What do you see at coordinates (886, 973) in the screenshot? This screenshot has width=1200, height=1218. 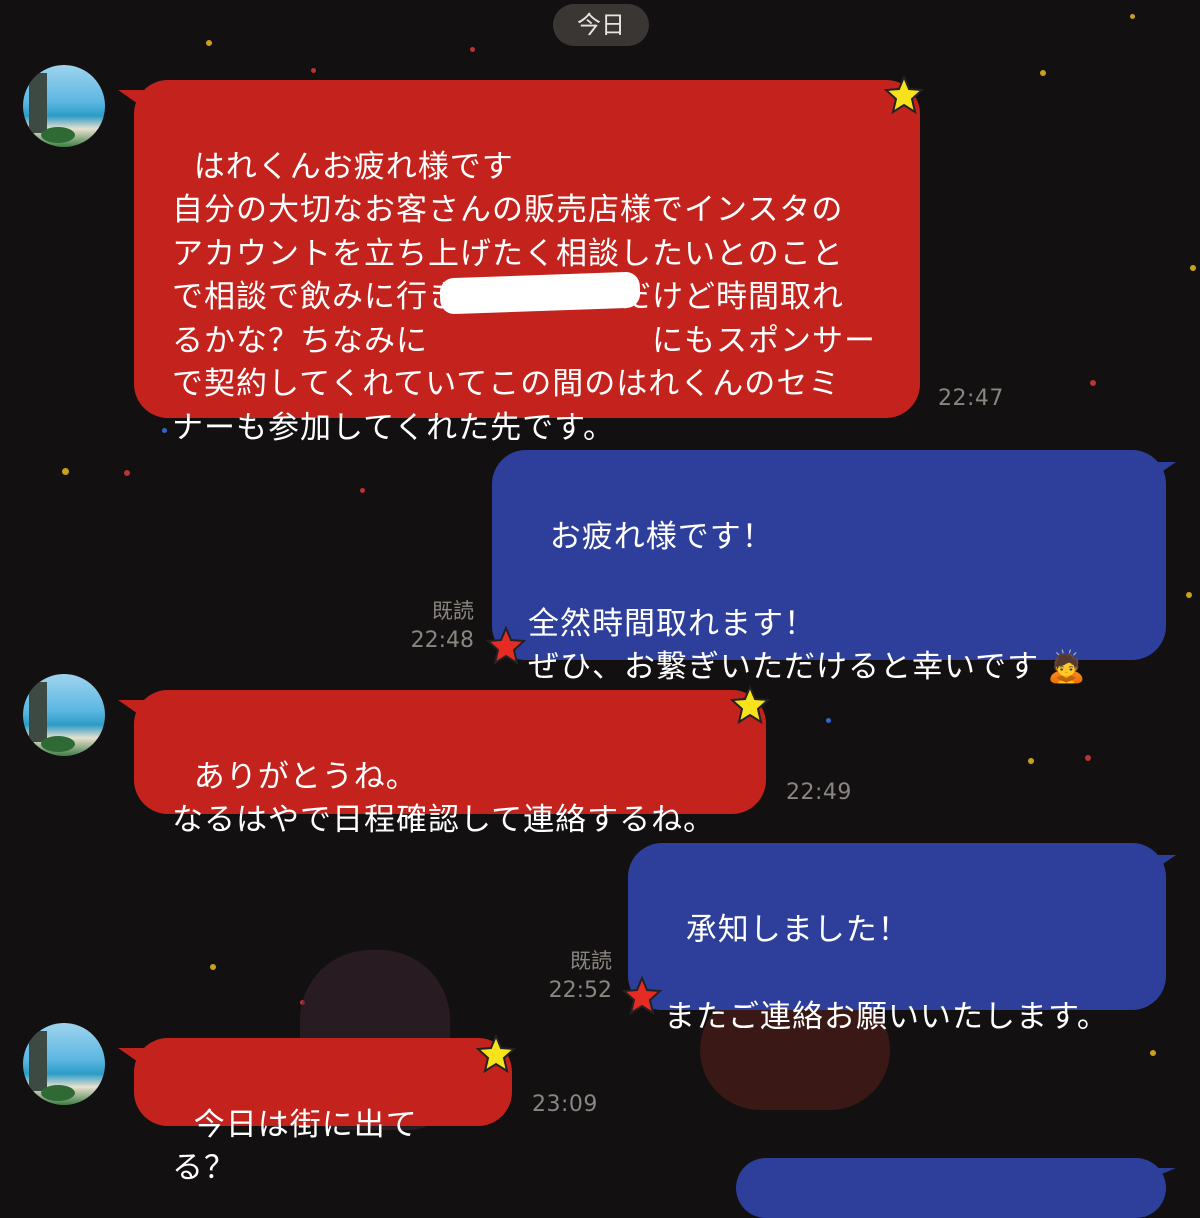 I see `message-text: 承知しました！ またご連絡お願いいたします。` at bounding box center [886, 973].